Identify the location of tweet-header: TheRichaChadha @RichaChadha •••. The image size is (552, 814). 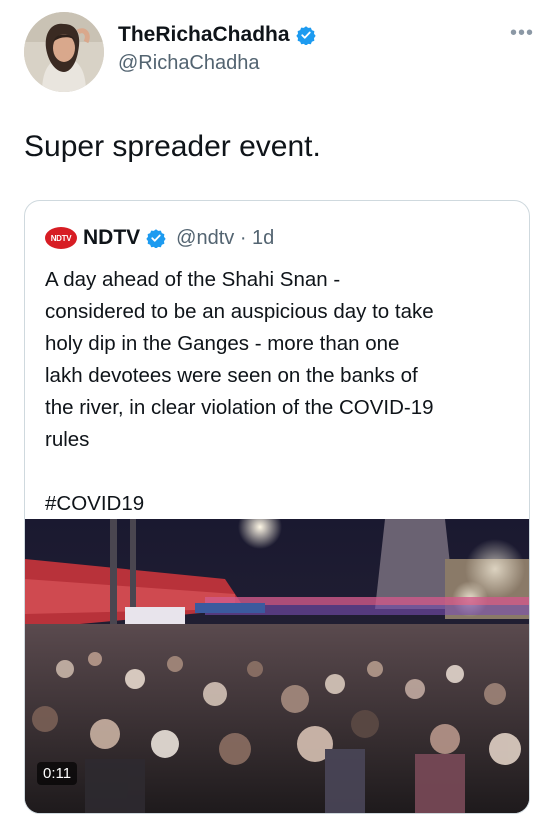
(279, 53).